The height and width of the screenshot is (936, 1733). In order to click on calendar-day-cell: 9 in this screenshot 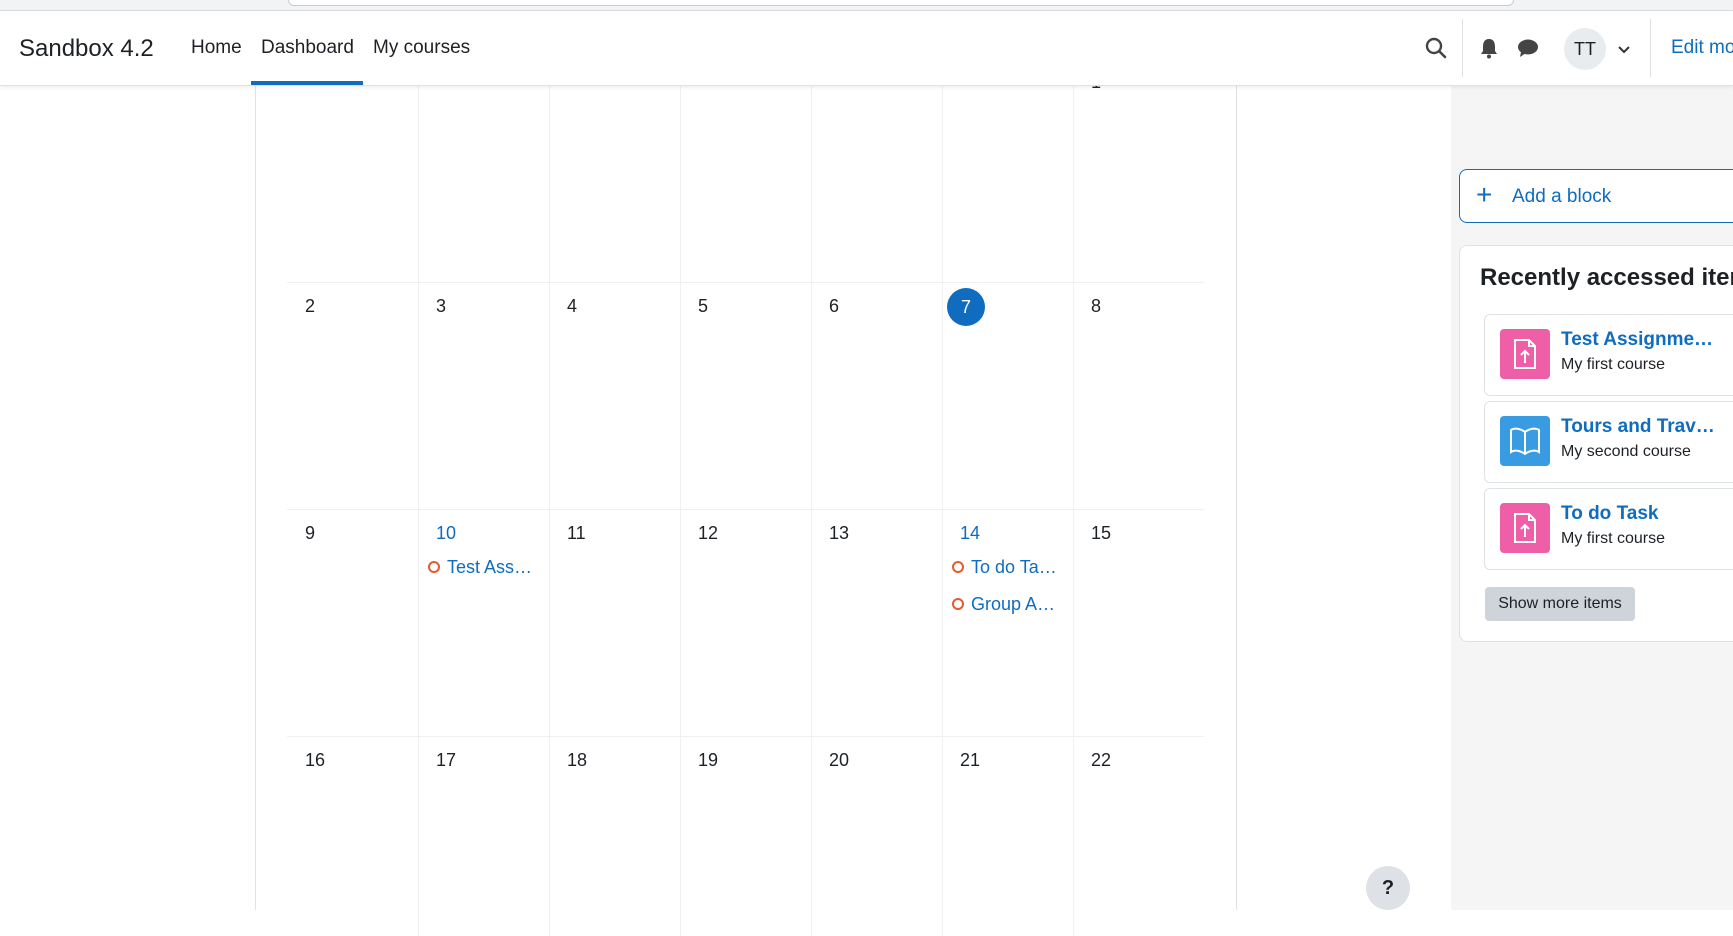, I will do `click(353, 622)`.